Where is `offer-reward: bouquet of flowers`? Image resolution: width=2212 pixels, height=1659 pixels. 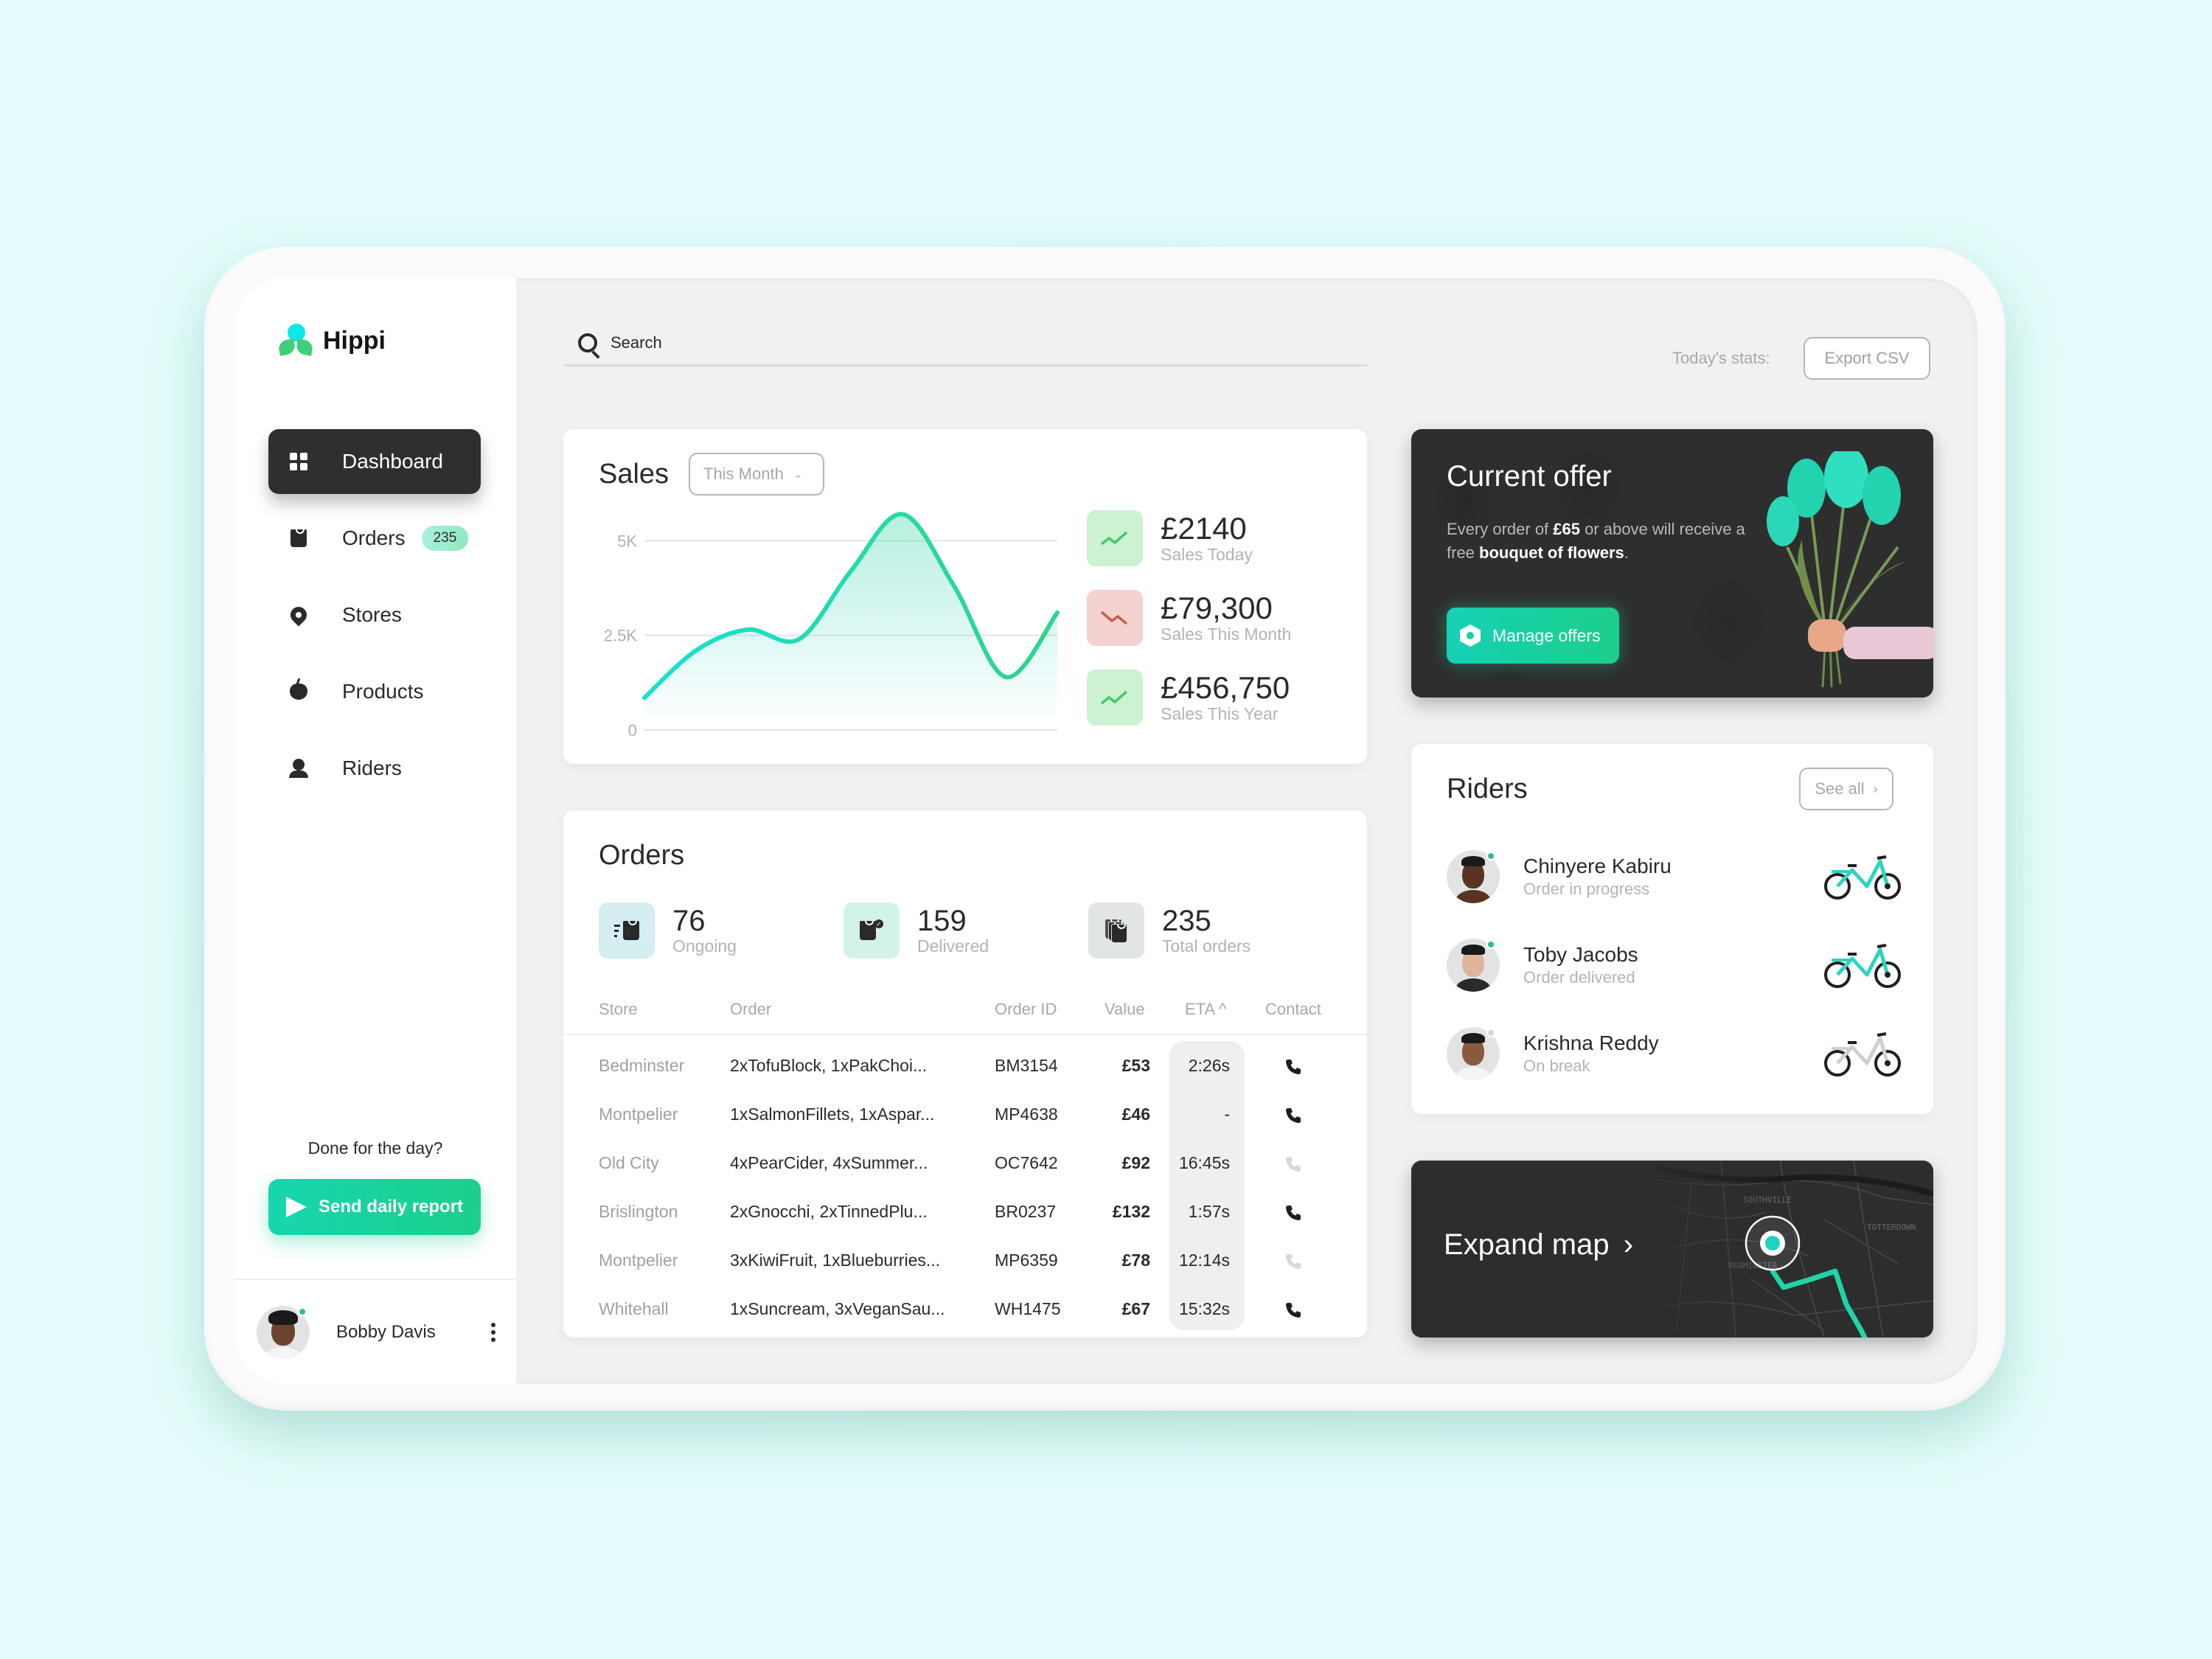 offer-reward: bouquet of flowers is located at coordinates (1551, 552).